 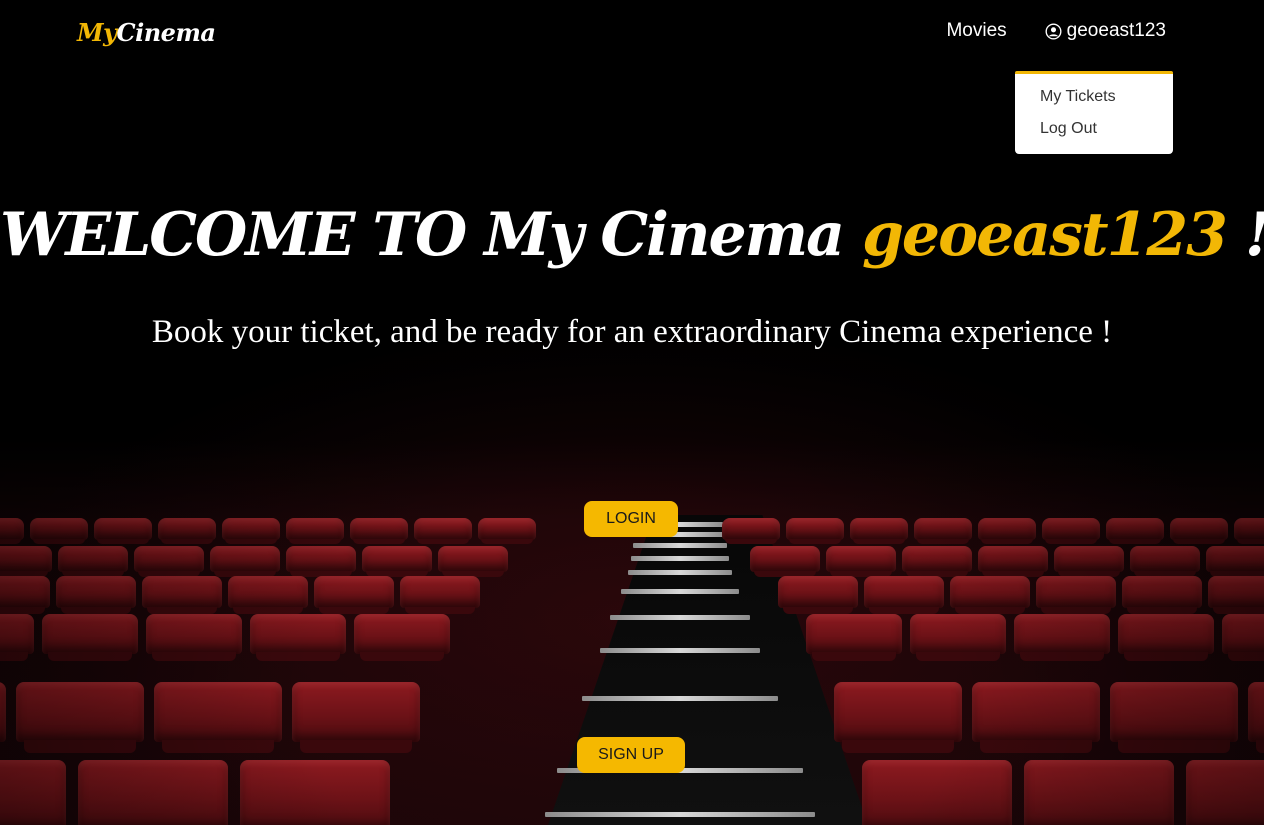 I want to click on welcome-heading: WELCOME TO My Cinema geoeast123 ! ! !, so click(x=632, y=235).